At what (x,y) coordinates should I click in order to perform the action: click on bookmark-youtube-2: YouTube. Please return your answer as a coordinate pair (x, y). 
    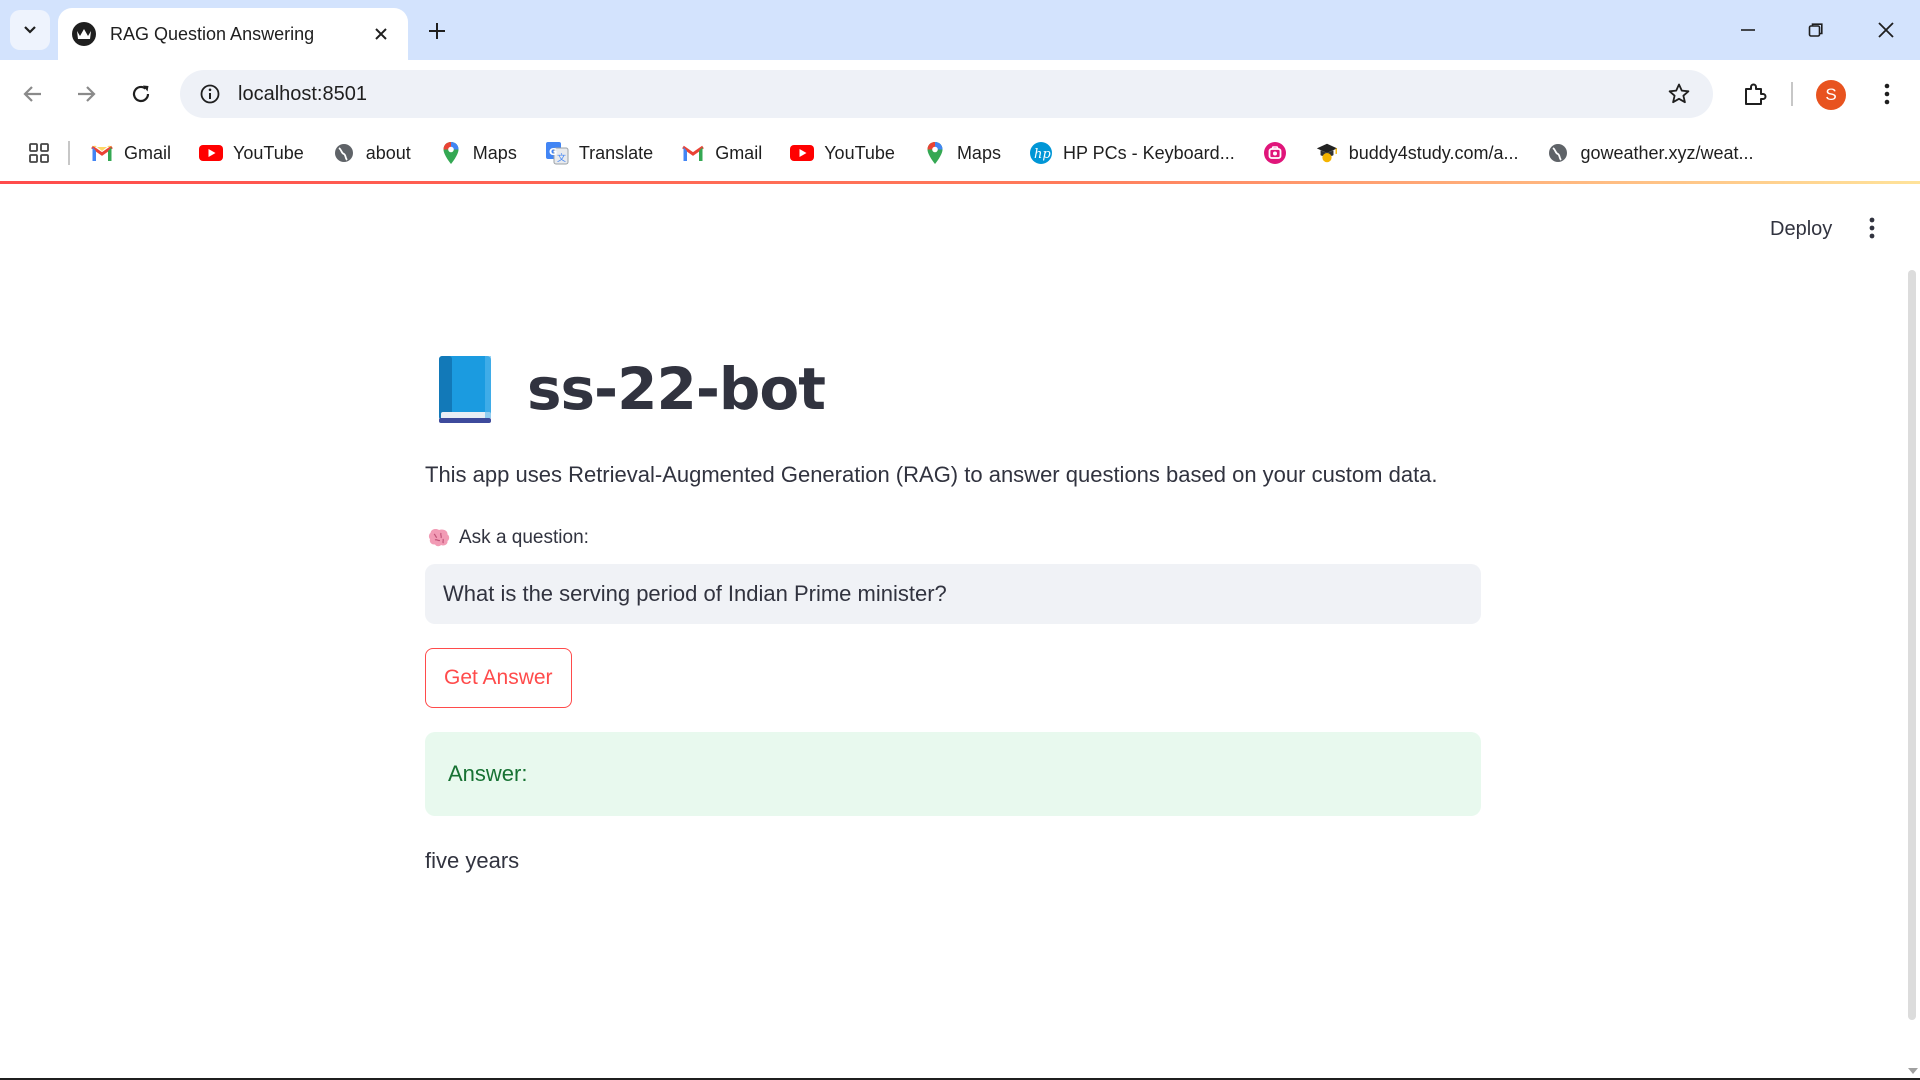
    Looking at the image, I should click on (842, 153).